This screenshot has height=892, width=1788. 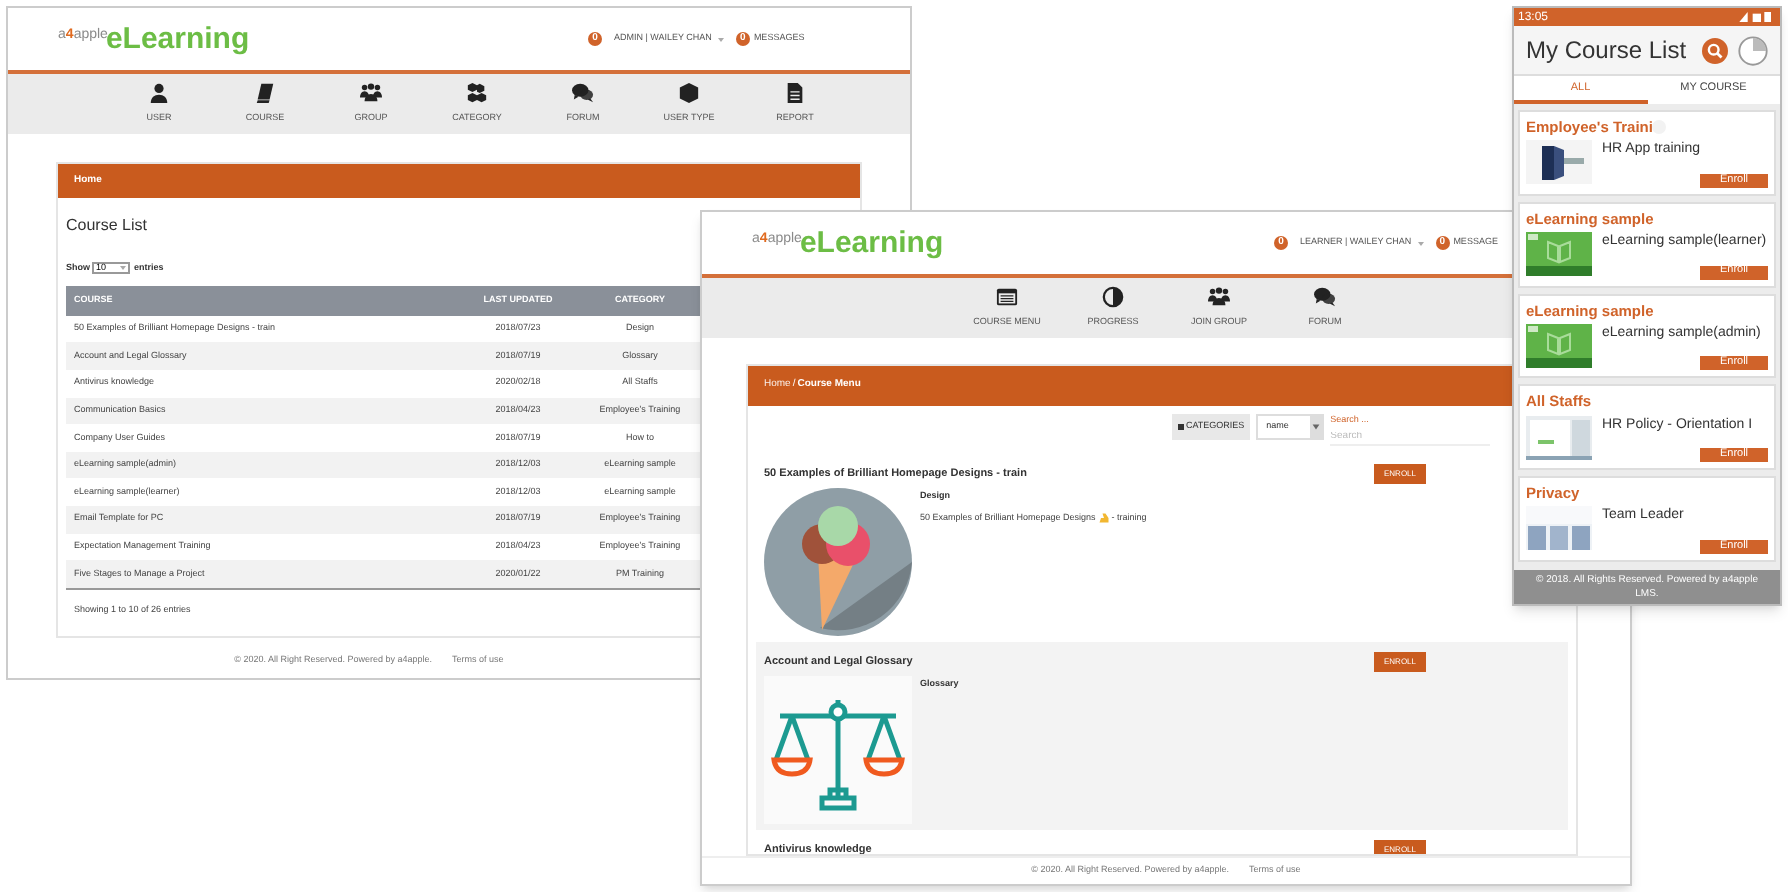 I want to click on cube-icon, so click(x=689, y=93).